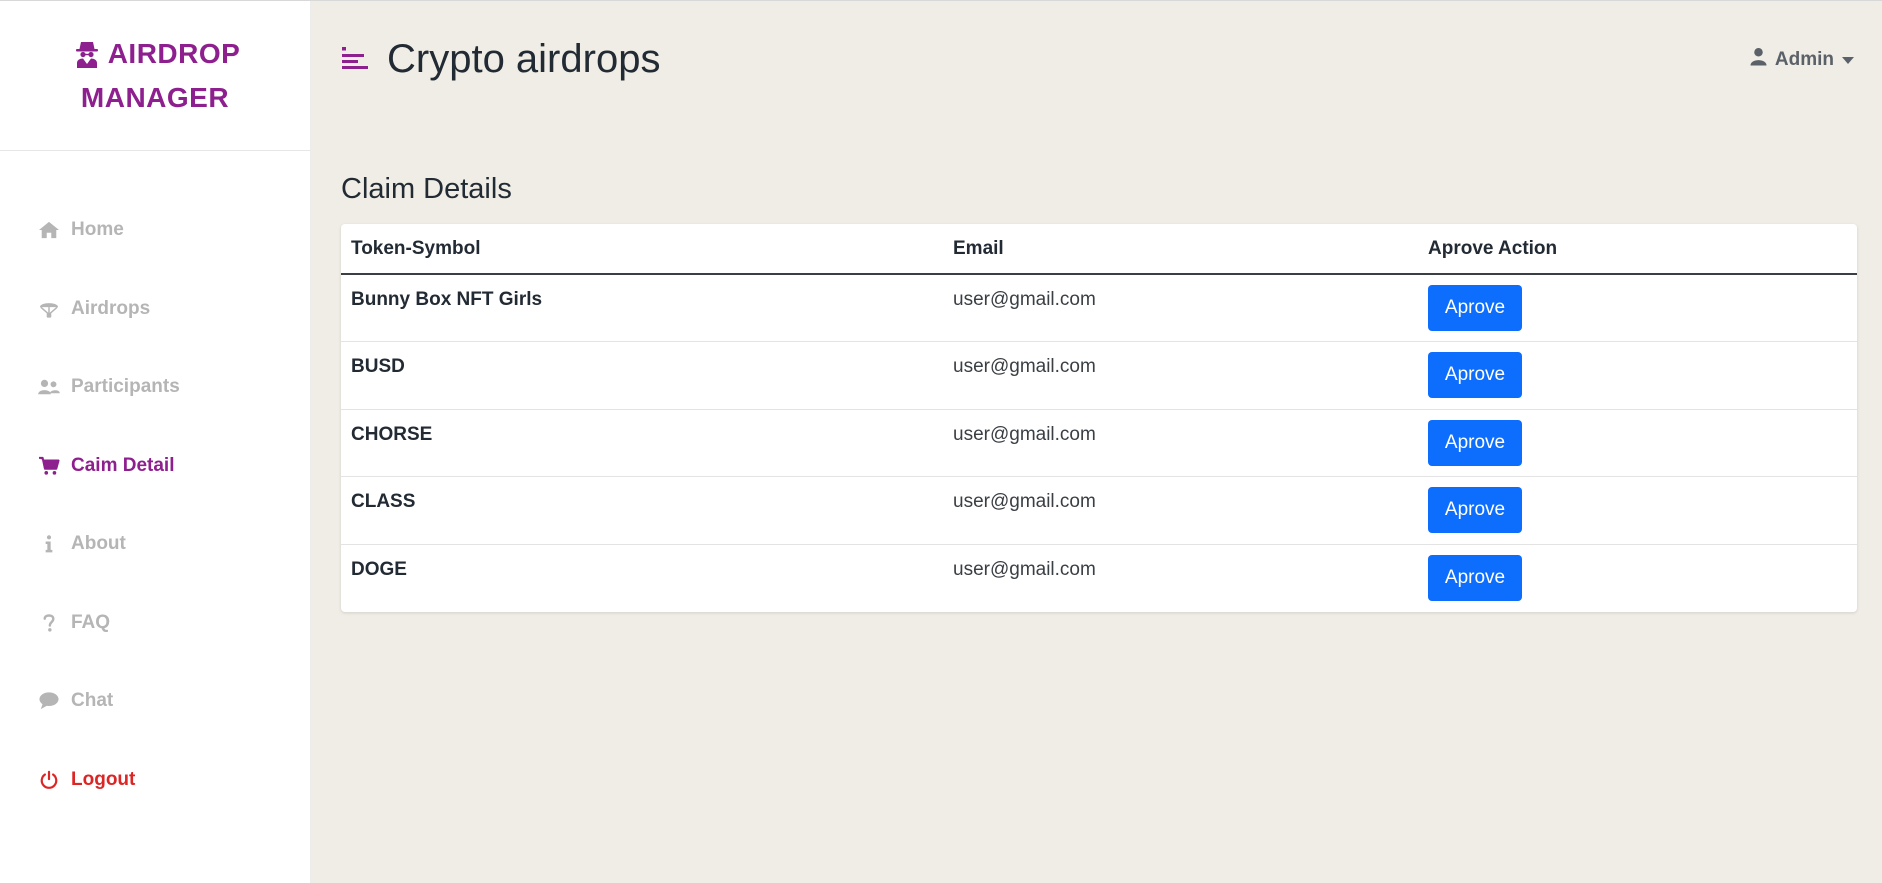 This screenshot has height=883, width=1882. What do you see at coordinates (49, 309) in the screenshot?
I see `parachute-icon` at bounding box center [49, 309].